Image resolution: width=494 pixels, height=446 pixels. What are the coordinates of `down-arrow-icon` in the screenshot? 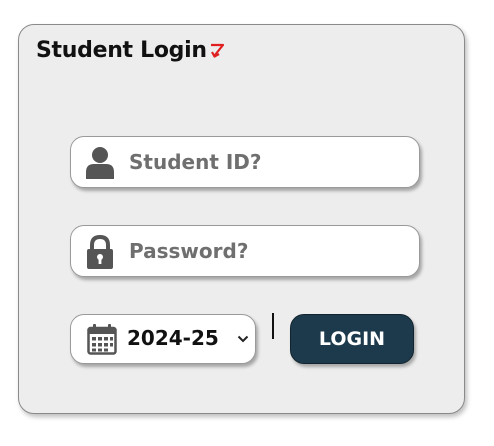 It's located at (218, 50).